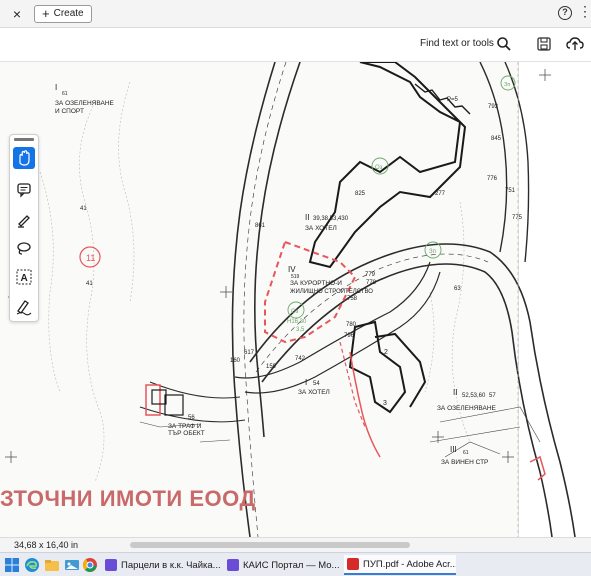 This screenshot has height=576, width=591. What do you see at coordinates (331, 219) in the screenshot?
I see `zone-label: 39,38,53,430` at bounding box center [331, 219].